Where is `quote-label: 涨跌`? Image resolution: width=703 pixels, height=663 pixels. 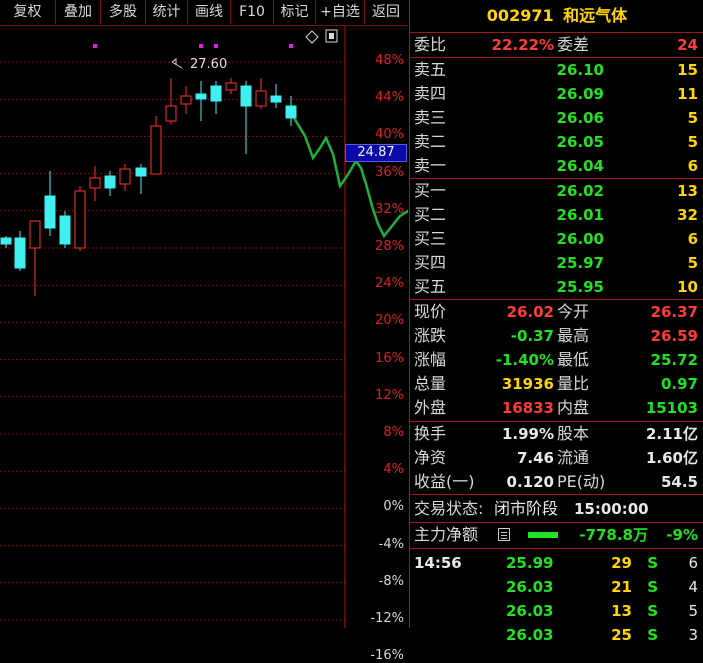 quote-label: 涨跌 is located at coordinates (430, 335).